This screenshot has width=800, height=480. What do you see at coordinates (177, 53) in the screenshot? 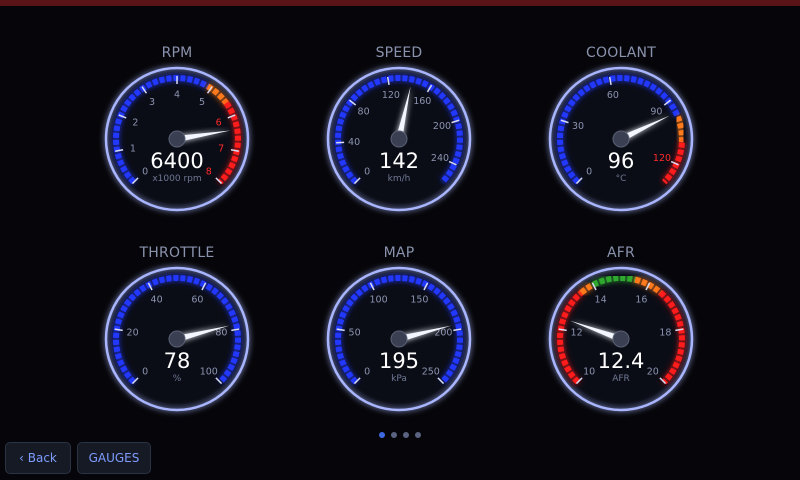
I see `rpm-gauge-title: RPM` at bounding box center [177, 53].